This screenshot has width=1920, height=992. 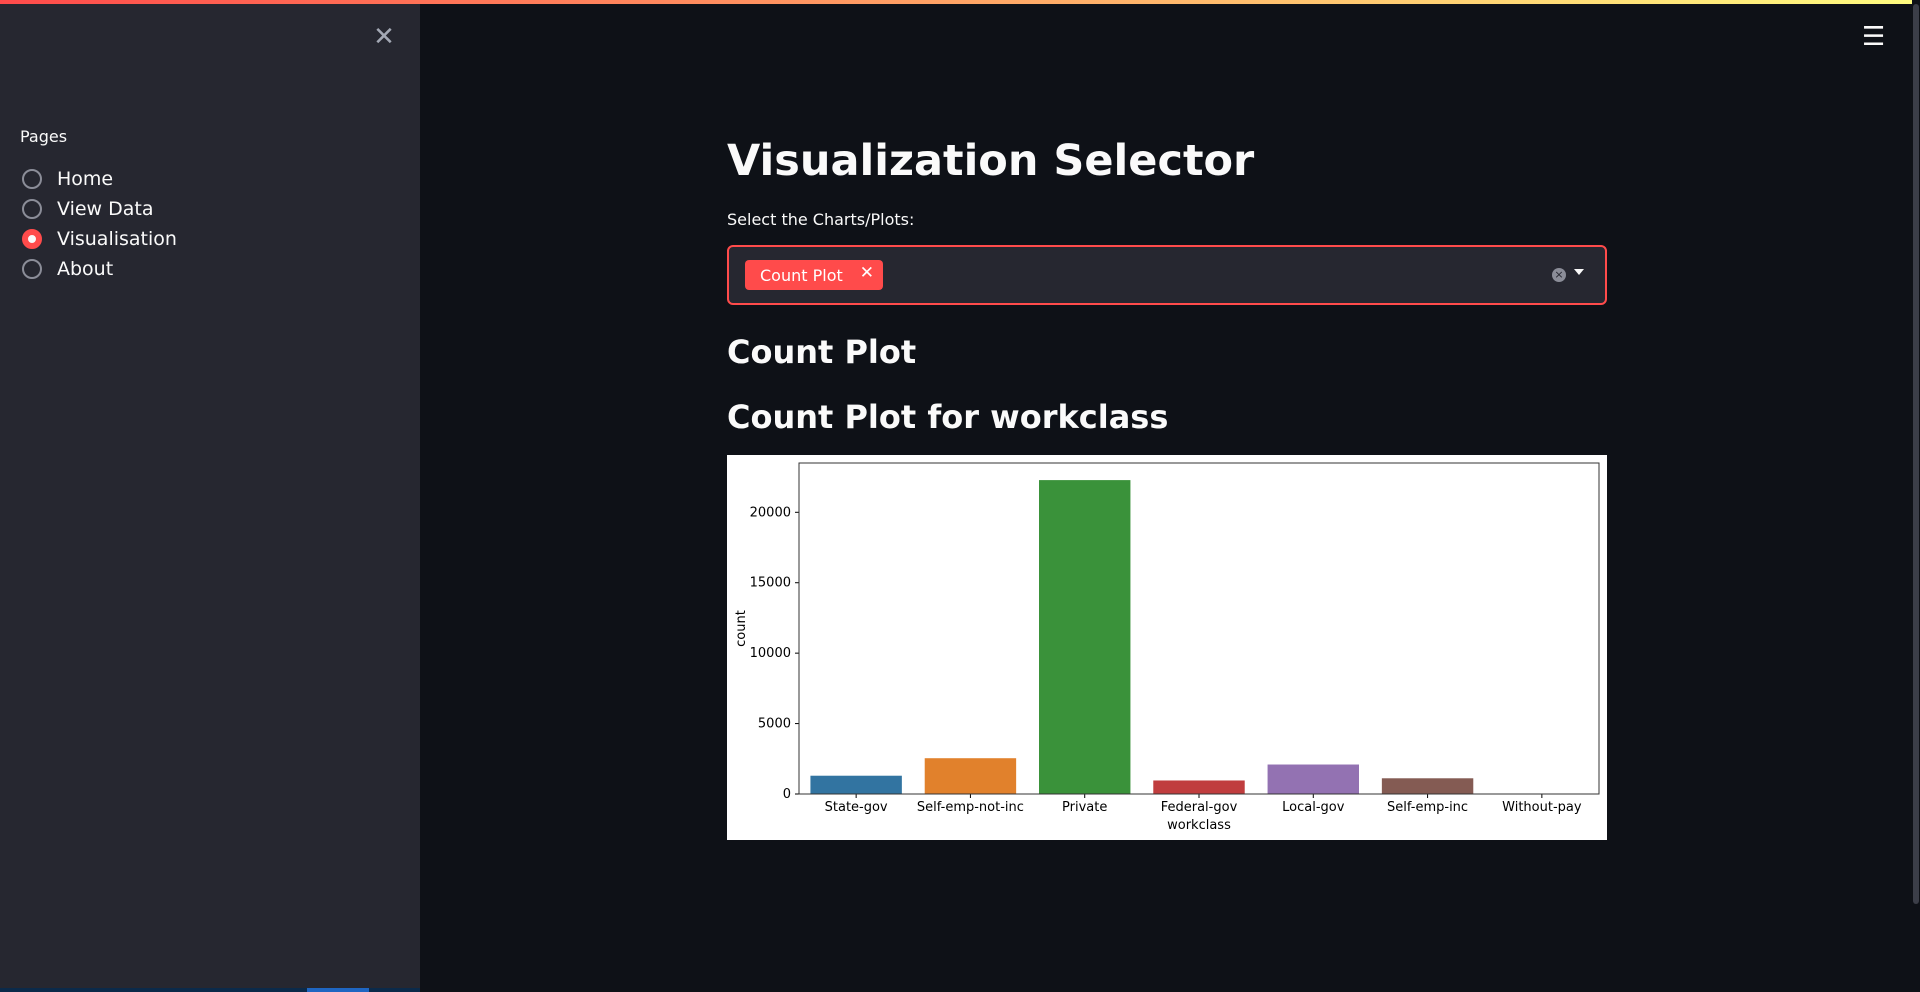 I want to click on x-tick-label: Local-gov, so click(x=1313, y=807).